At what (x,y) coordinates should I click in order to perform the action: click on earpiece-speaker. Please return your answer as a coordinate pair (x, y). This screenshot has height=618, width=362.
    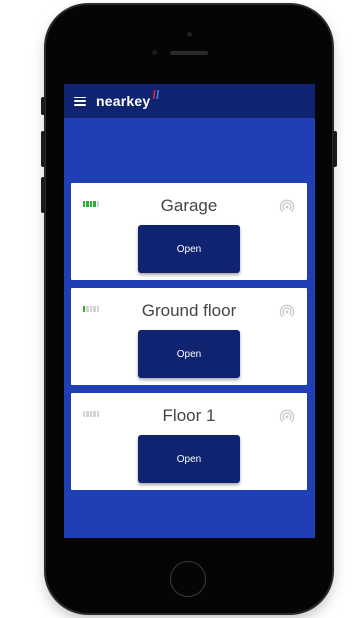
    Looking at the image, I should click on (189, 53).